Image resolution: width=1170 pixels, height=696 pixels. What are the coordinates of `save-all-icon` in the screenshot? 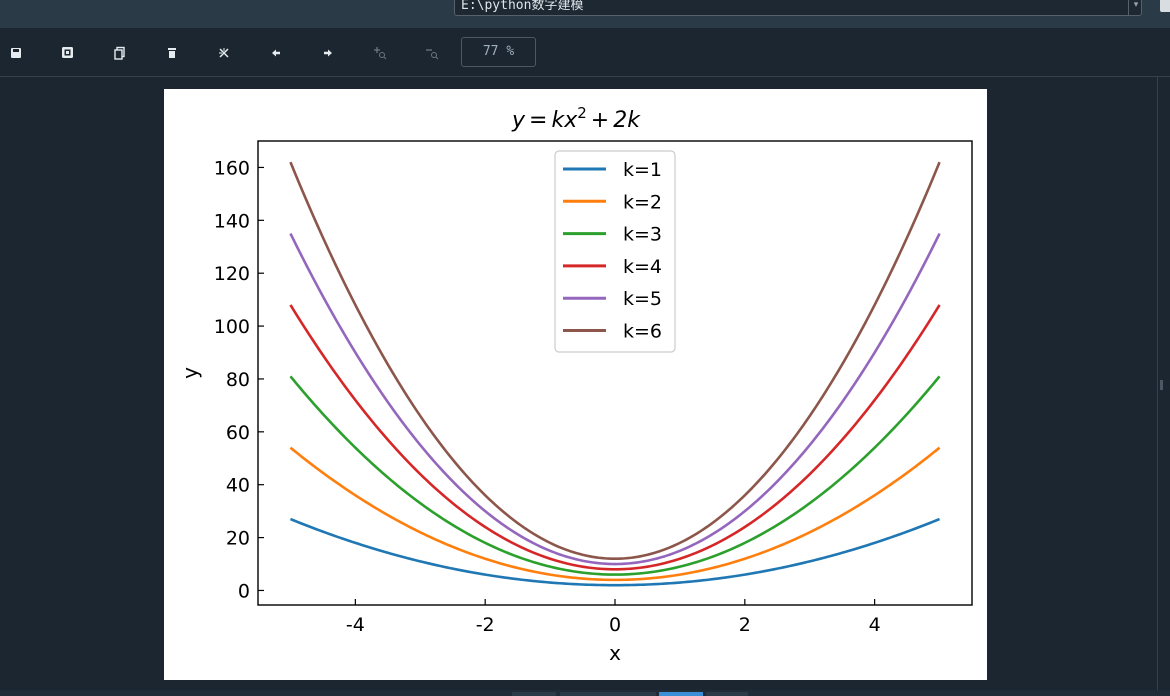 It's located at (67, 52).